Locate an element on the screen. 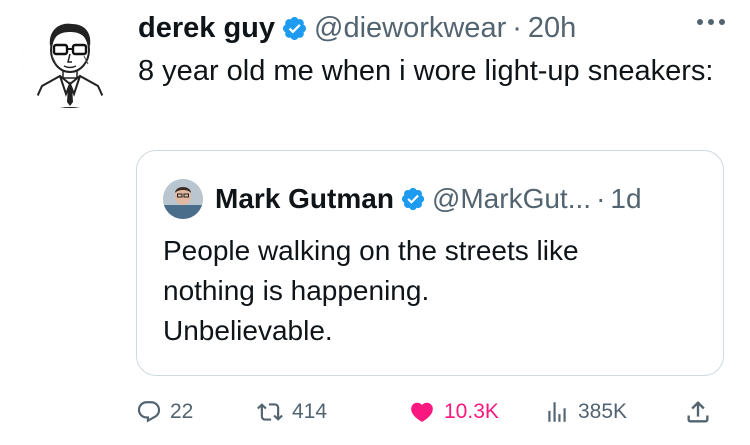  tweet-timestamp: 20h is located at coordinates (552, 28).